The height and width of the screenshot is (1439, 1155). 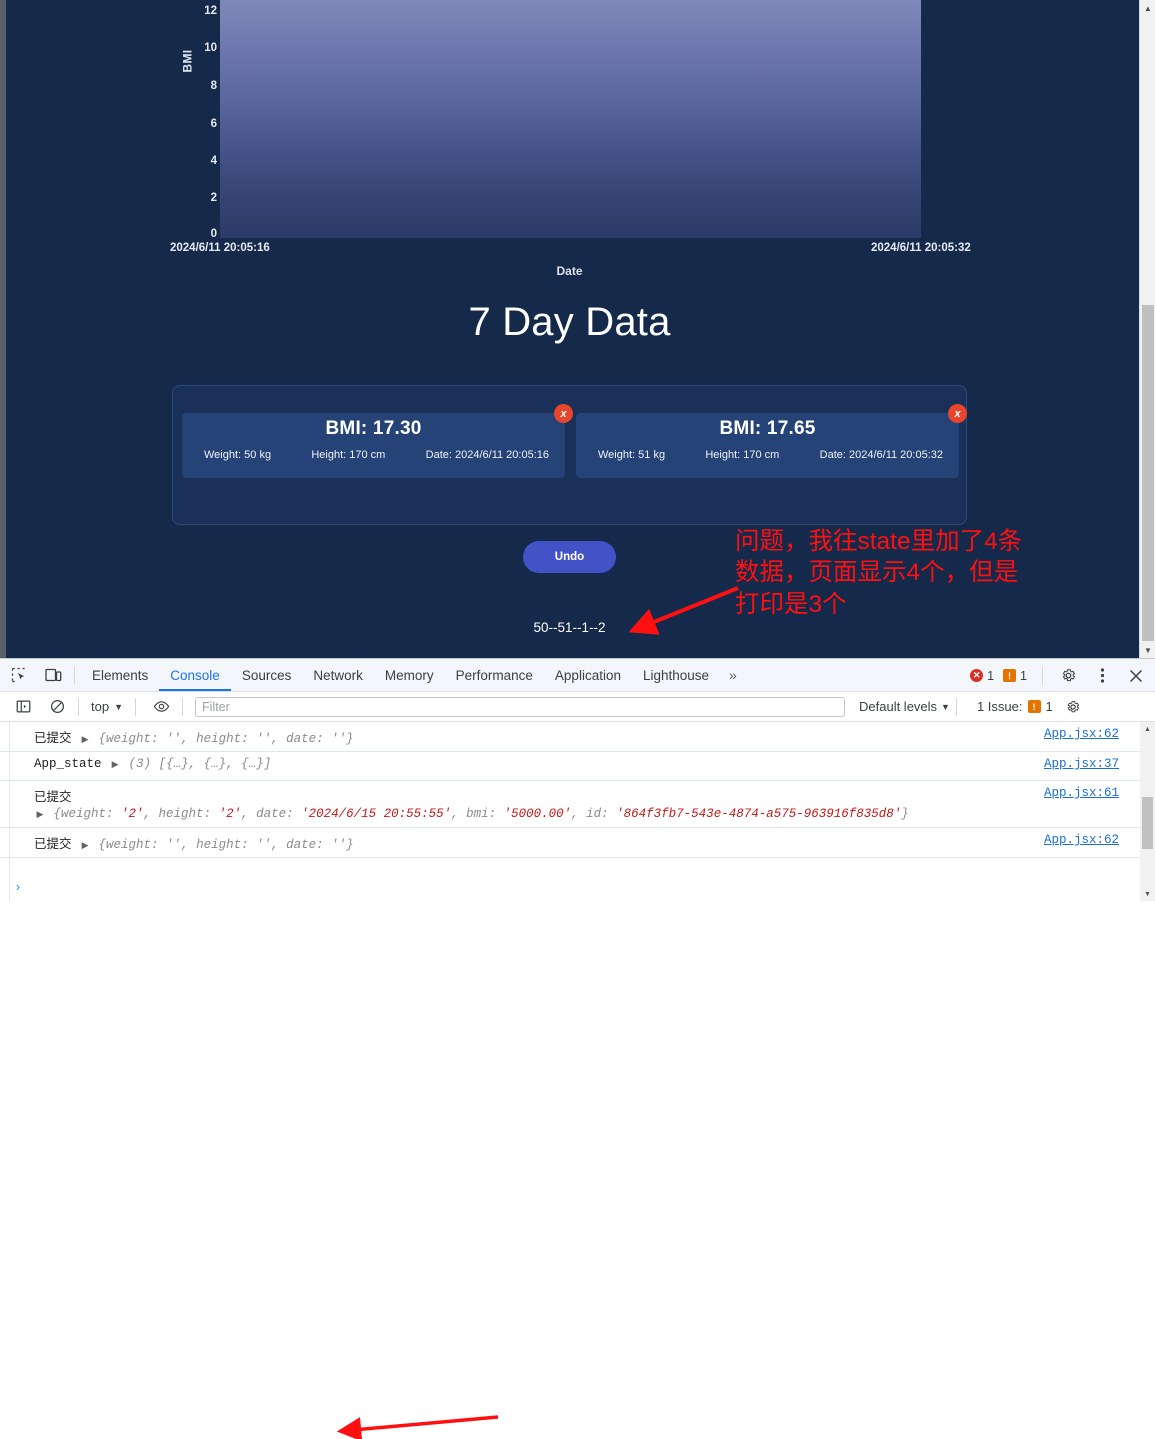 I want to click on y-tick-0: 0, so click(x=213, y=234).